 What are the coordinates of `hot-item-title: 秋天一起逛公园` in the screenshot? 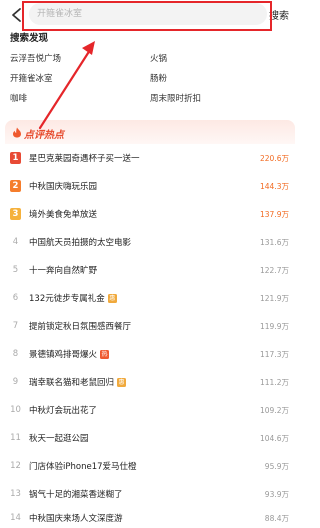 It's located at (59, 439).